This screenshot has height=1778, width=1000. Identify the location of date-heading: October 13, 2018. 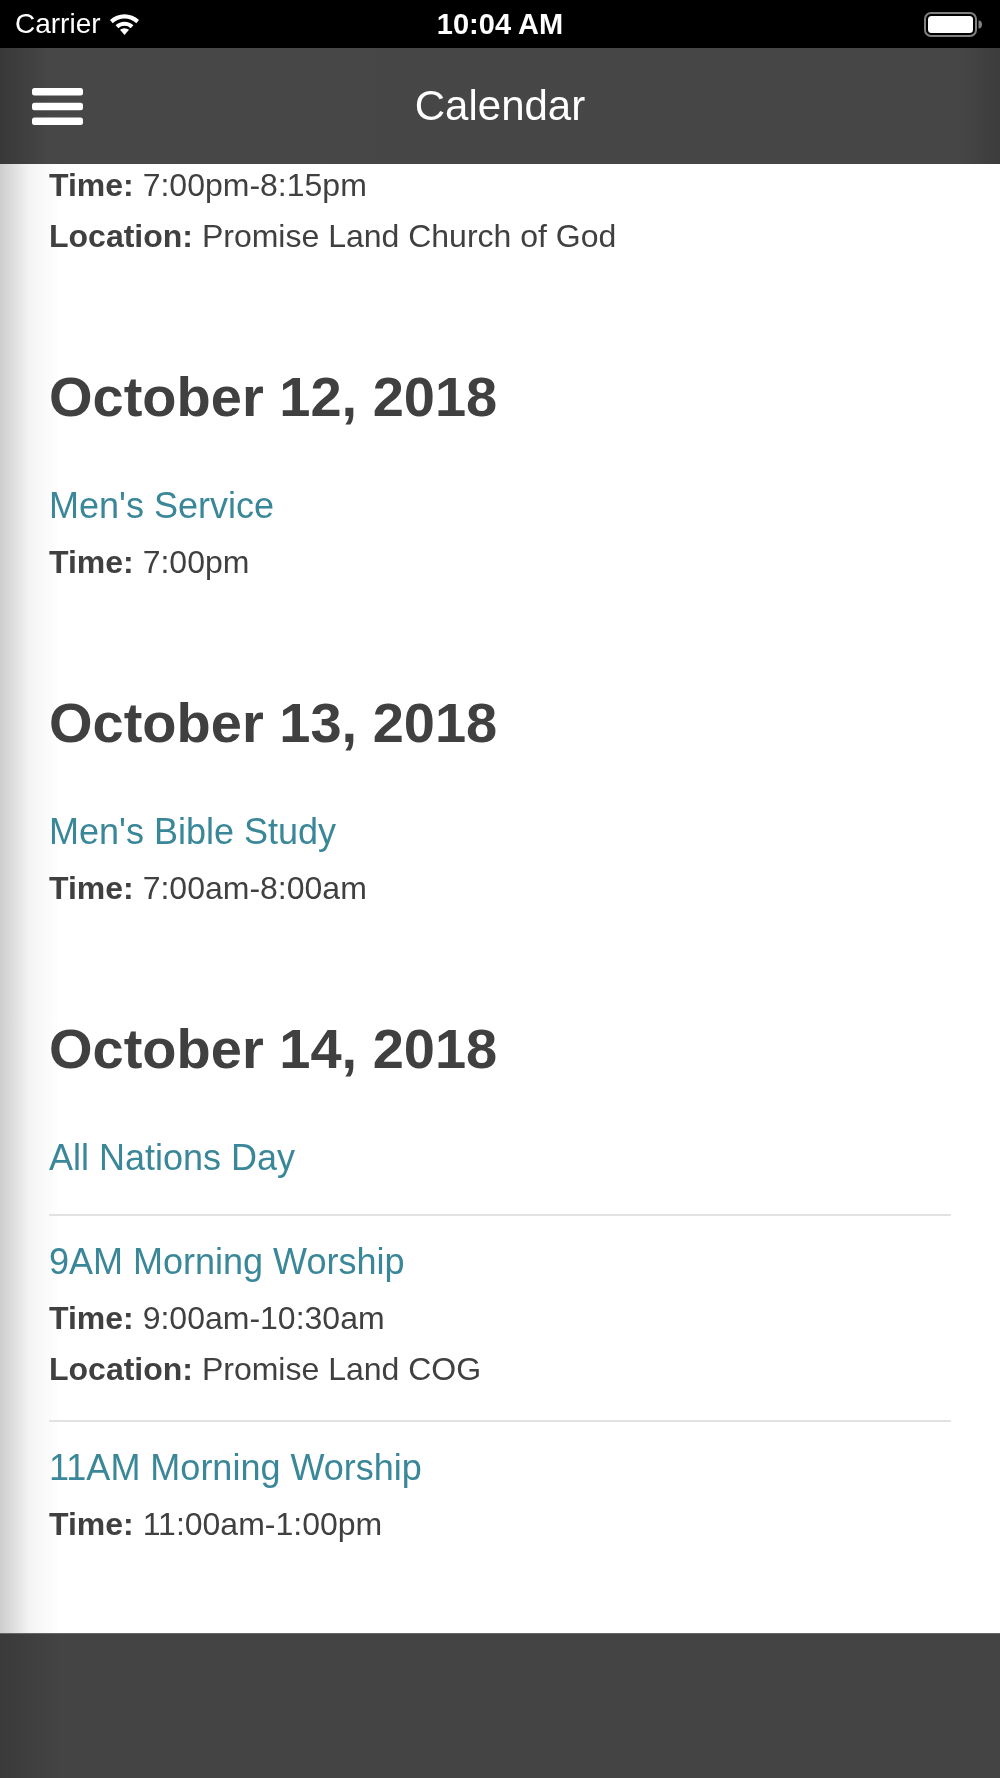
(274, 723).